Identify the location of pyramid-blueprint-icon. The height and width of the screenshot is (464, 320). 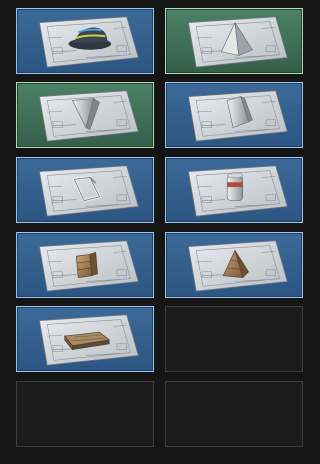
(234, 41).